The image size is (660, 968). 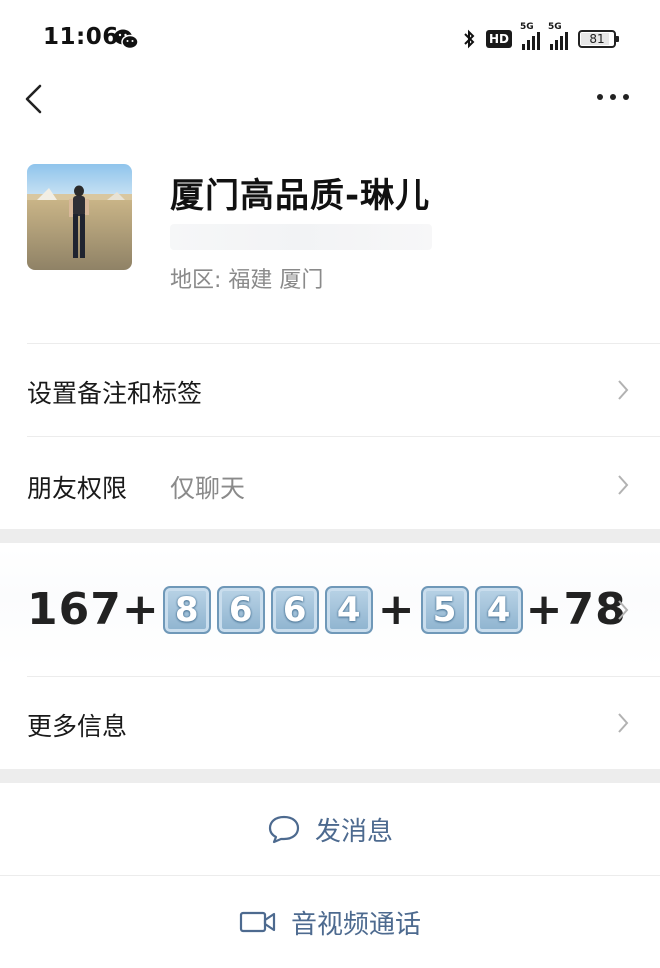 What do you see at coordinates (35, 99) in the screenshot?
I see `back-button` at bounding box center [35, 99].